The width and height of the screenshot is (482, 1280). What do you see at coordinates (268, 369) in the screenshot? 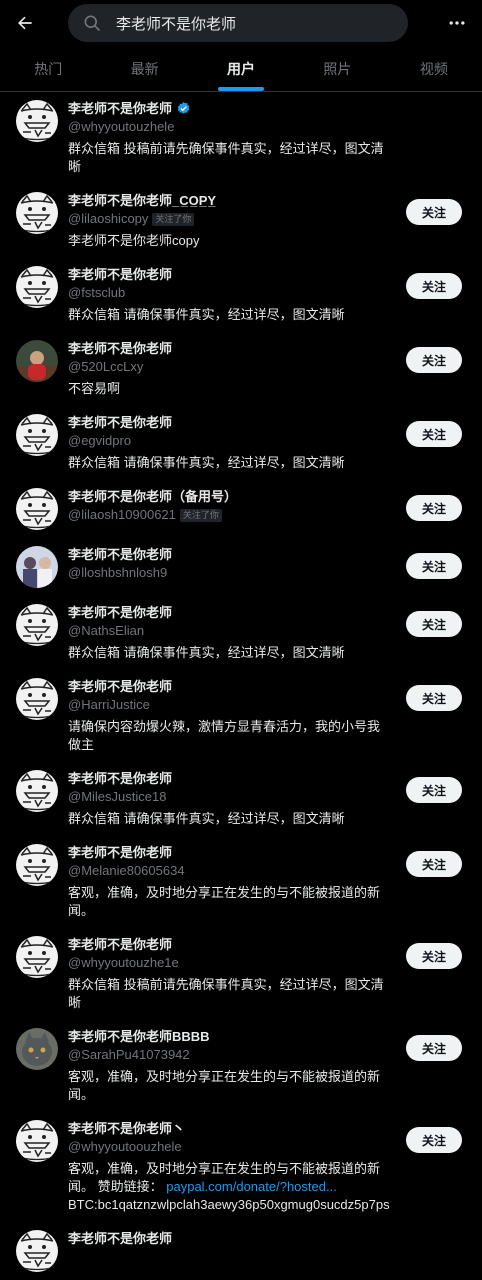
I see `user-info: 李老师不是你老师 @520LccLxy 不容易啊` at bounding box center [268, 369].